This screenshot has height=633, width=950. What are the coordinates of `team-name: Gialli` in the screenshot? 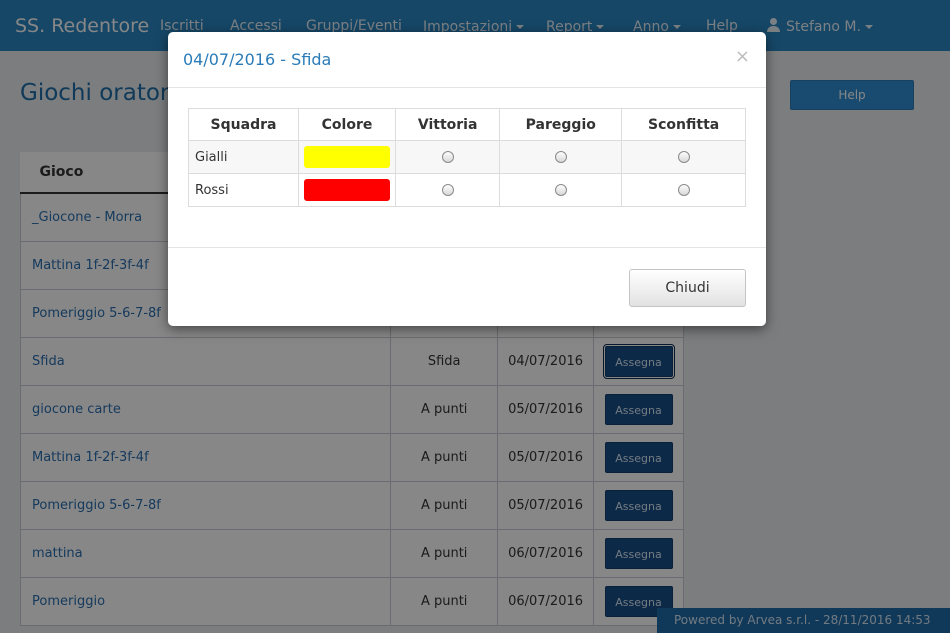 It's located at (243, 157).